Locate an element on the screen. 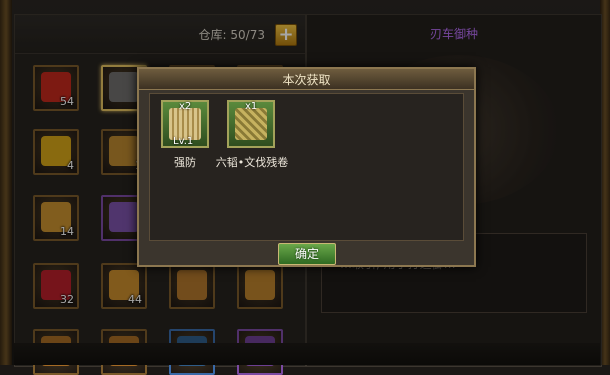  reward-quantity: x1 is located at coordinates (251, 106).